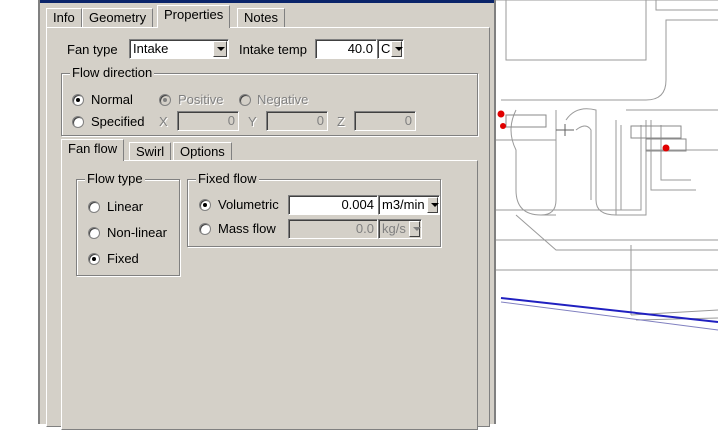  What do you see at coordinates (93, 150) in the screenshot?
I see `tab-fan-flow: Fan flow` at bounding box center [93, 150].